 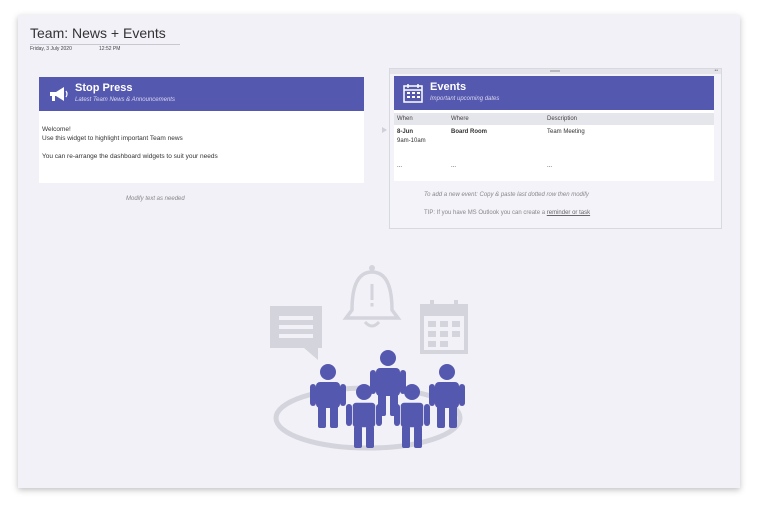 I want to click on events-header: Events Important upcoming dates, so click(x=554, y=93).